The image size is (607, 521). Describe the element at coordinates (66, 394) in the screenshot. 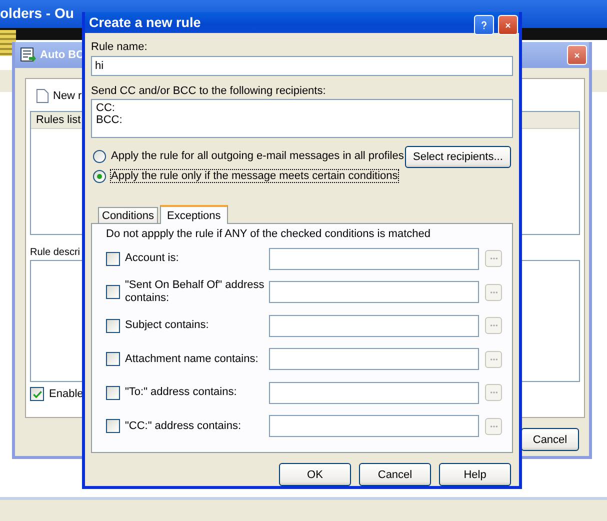

I see `checkbox-label: Enable` at that location.